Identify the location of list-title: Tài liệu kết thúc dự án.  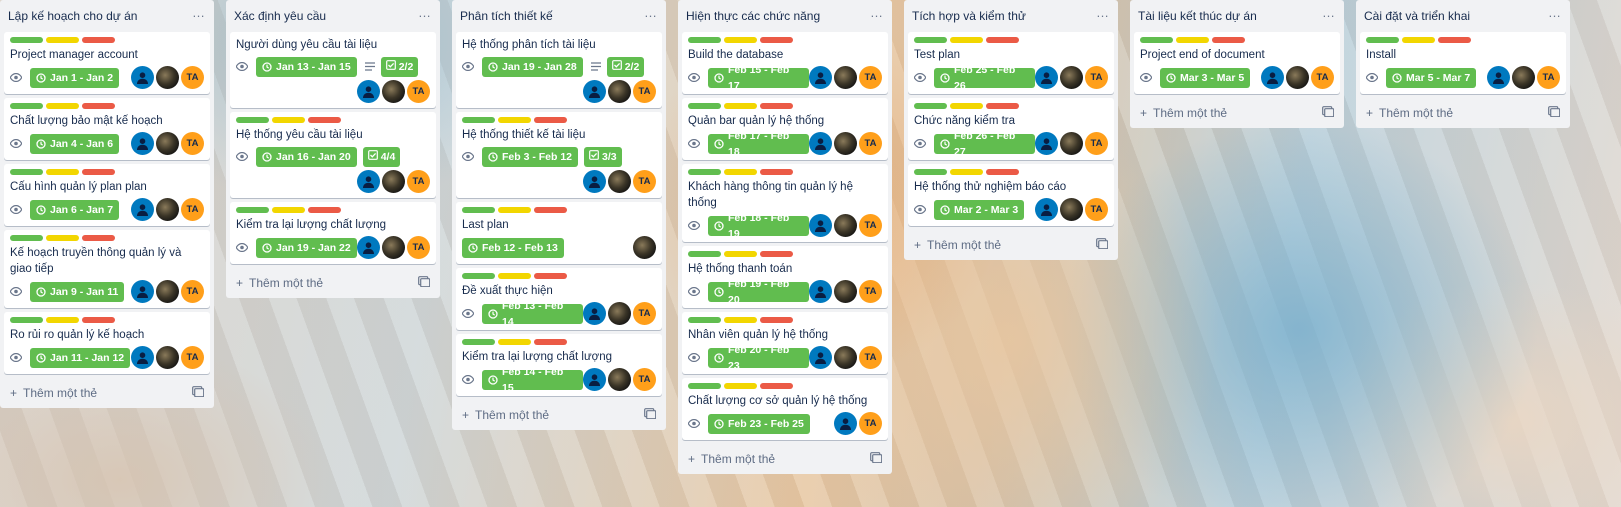
(1197, 16).